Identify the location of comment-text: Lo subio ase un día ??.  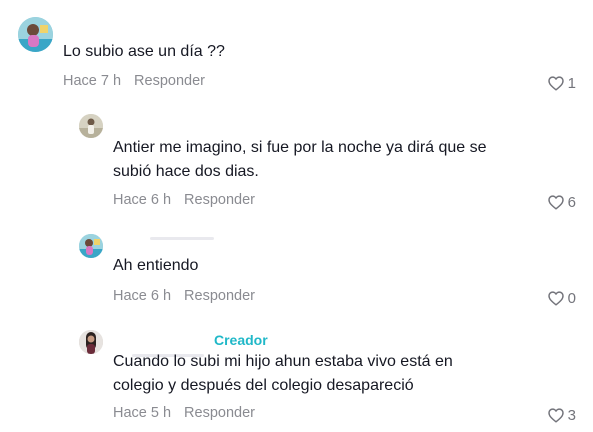
(144, 51).